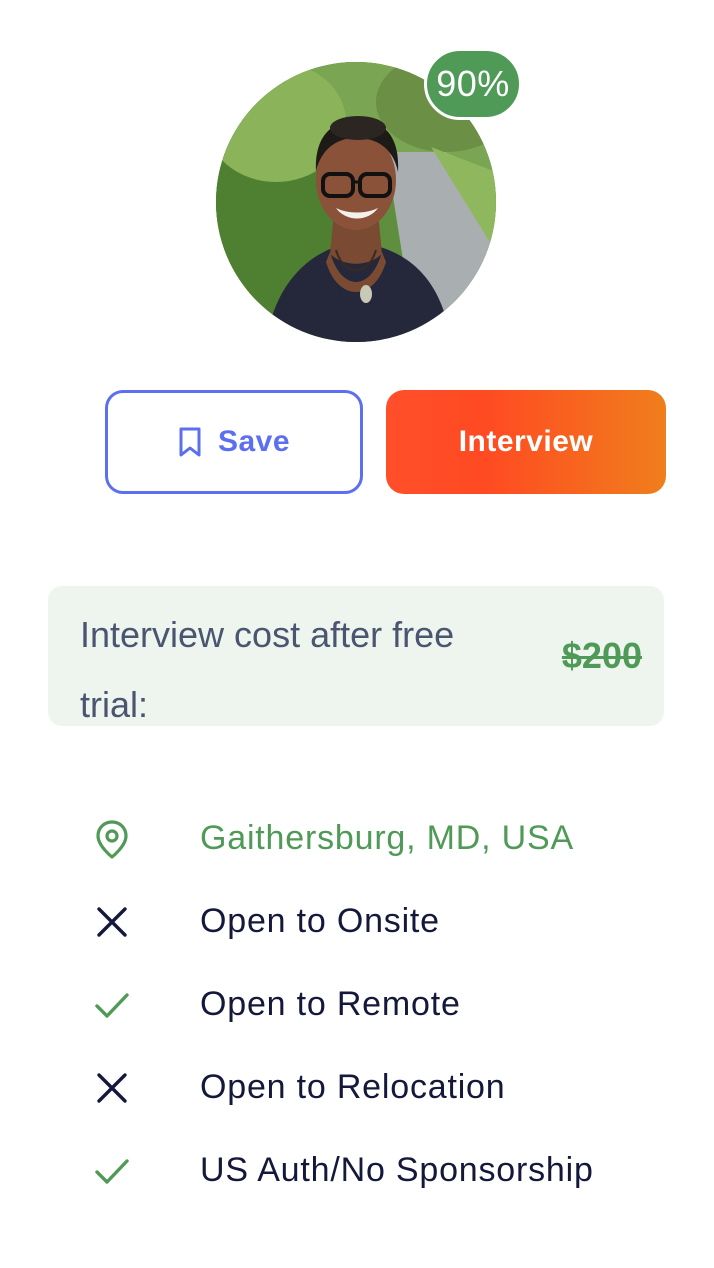 This screenshot has width=714, height=1268. What do you see at coordinates (387, 838) in the screenshot?
I see `location-text: Gaithersburg, MD, USA` at bounding box center [387, 838].